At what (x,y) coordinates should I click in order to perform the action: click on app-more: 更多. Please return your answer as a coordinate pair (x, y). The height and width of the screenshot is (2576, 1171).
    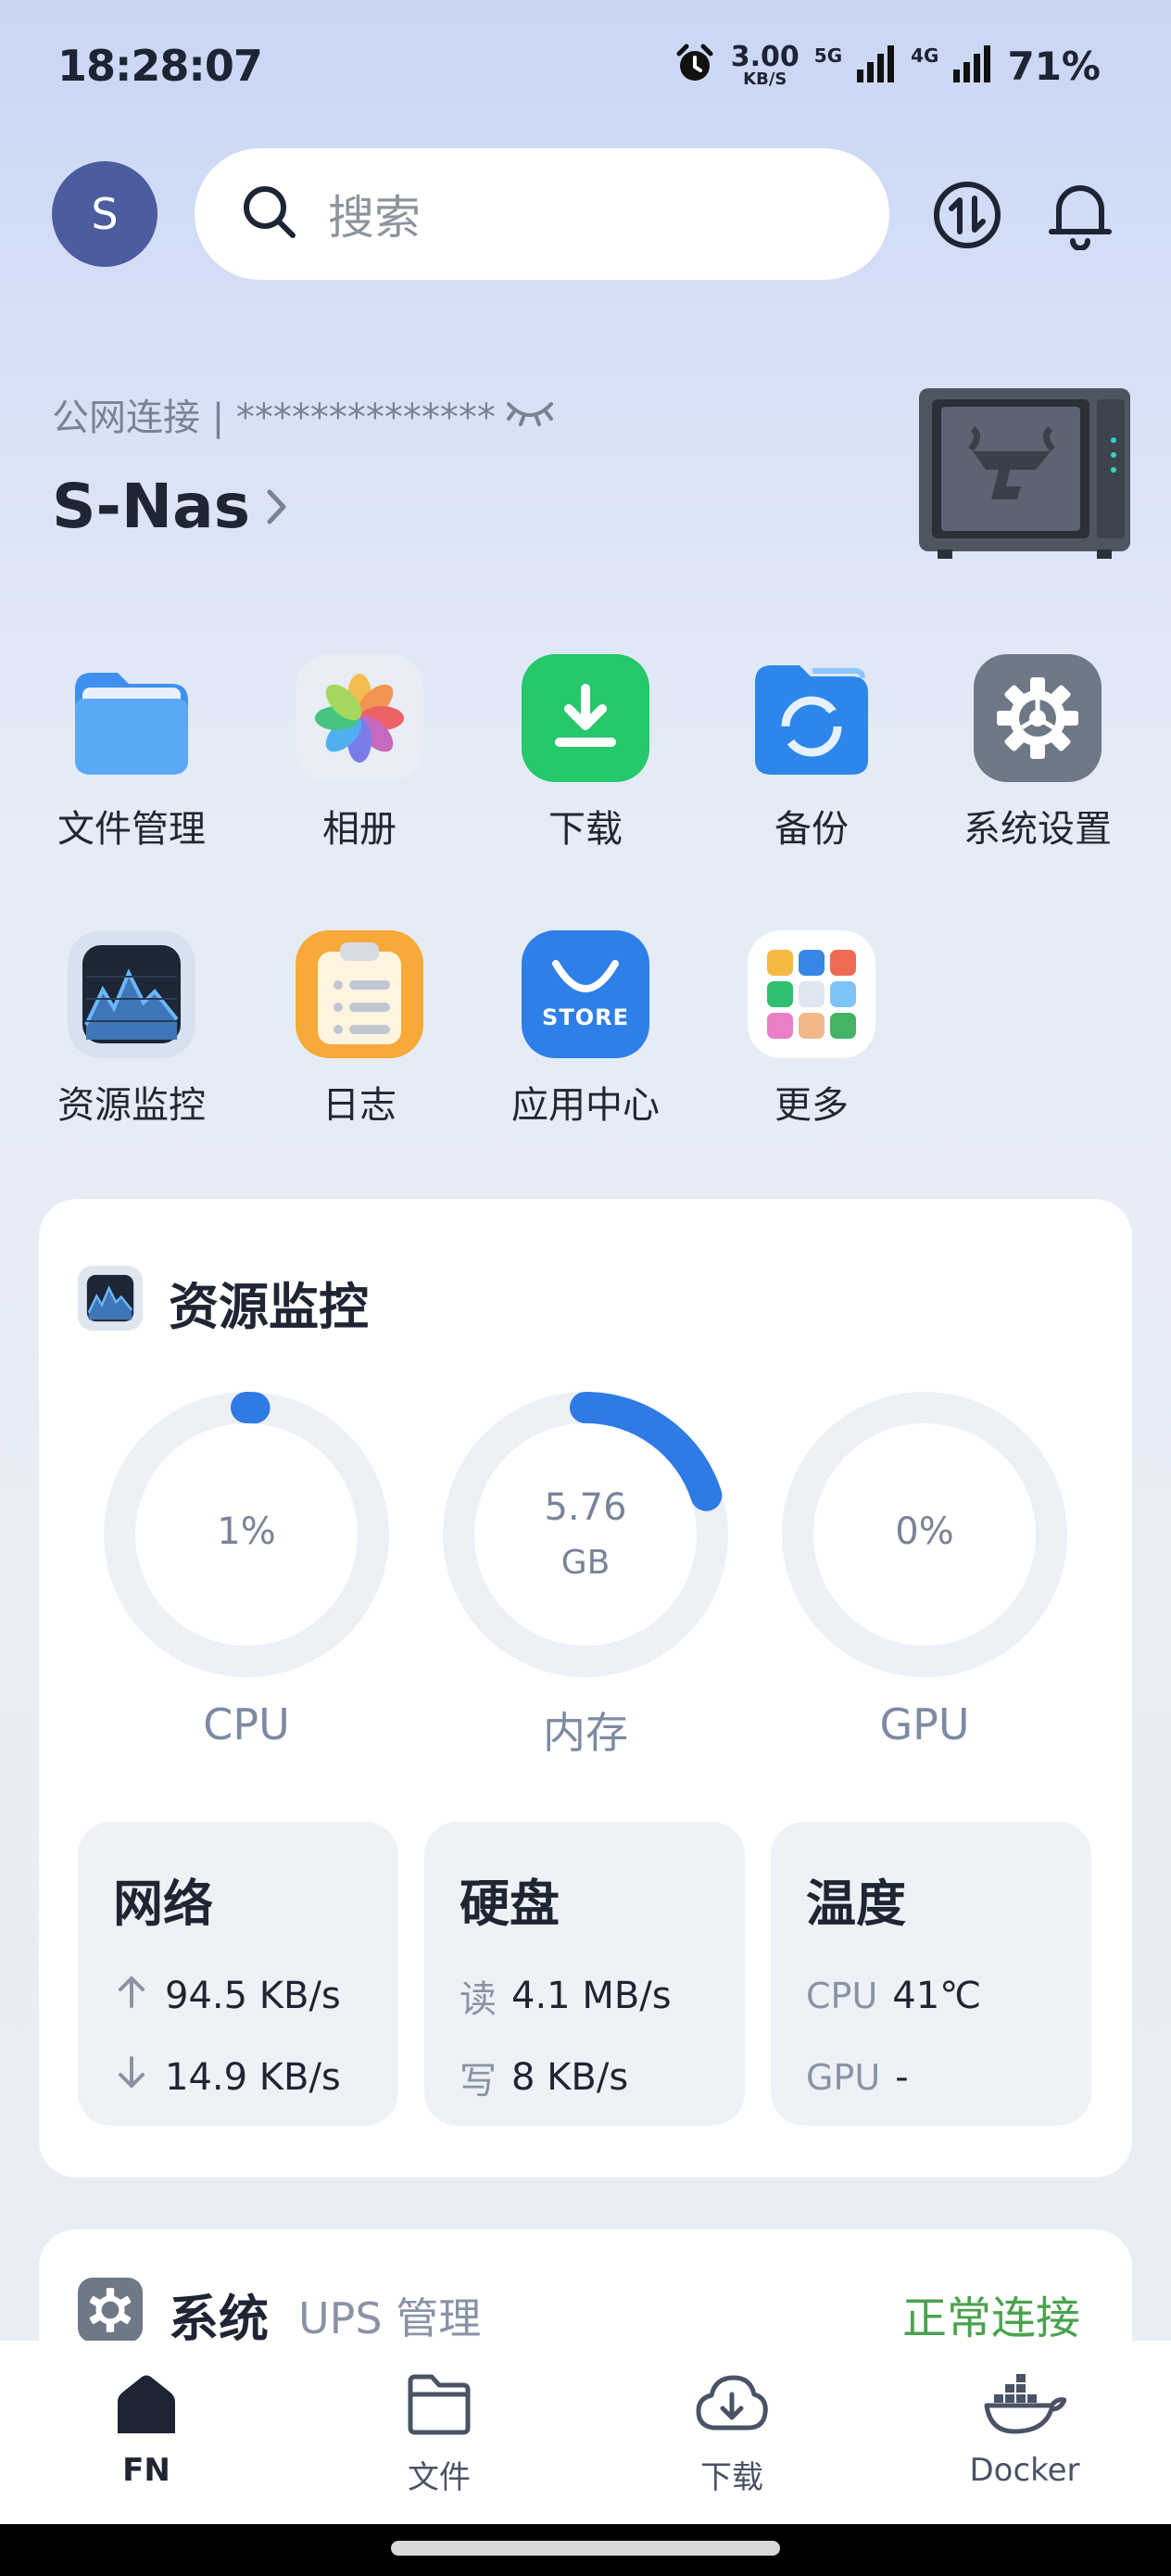
    Looking at the image, I should click on (812, 1029).